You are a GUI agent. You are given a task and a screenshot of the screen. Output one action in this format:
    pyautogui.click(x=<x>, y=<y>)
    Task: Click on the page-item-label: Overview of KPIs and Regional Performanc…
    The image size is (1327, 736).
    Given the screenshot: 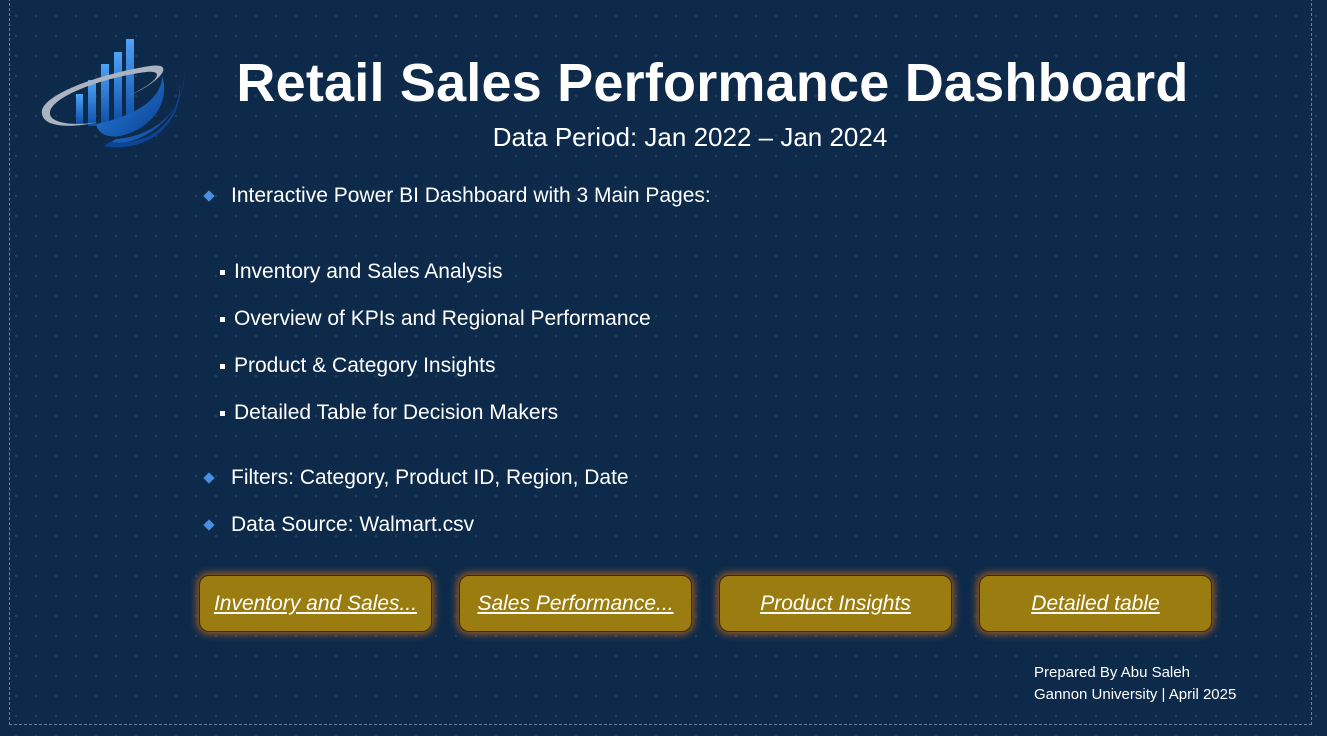 What is the action you would take?
    pyautogui.click(x=442, y=318)
    